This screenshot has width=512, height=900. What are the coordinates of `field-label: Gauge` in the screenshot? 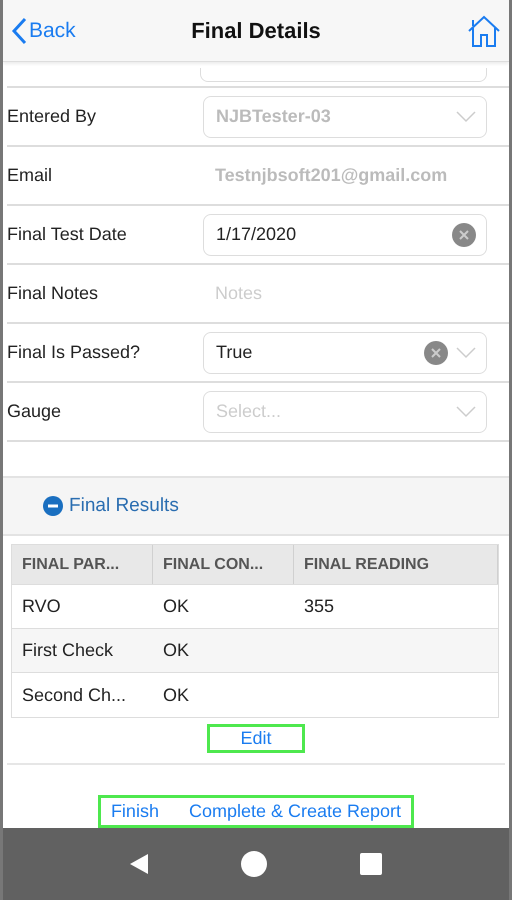 It's located at (34, 411).